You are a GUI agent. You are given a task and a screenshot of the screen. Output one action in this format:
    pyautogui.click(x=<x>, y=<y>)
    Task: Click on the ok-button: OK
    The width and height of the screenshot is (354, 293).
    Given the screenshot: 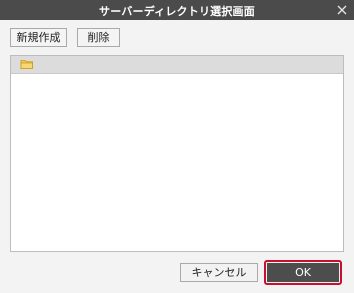 What is the action you would take?
    pyautogui.click(x=303, y=272)
    